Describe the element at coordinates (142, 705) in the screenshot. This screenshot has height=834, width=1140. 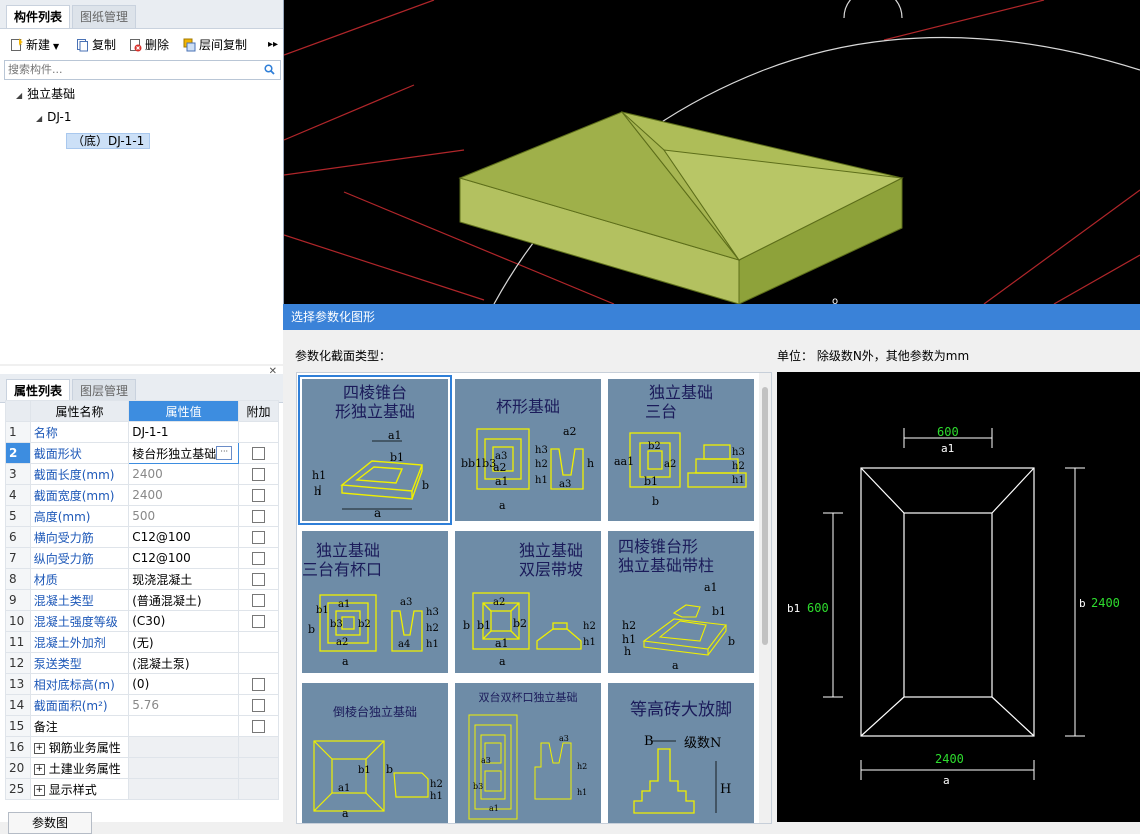
I see `table-row: 14 截面面积(m²) 5.76` at that location.